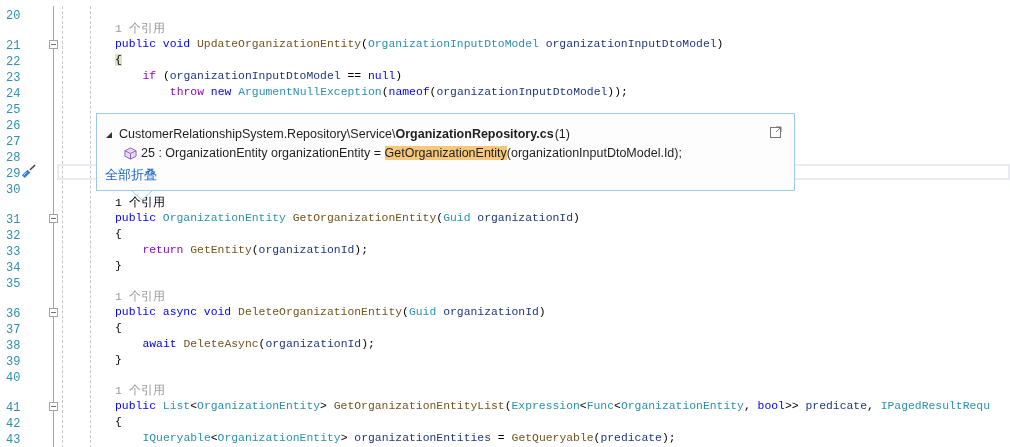 This screenshot has height=447, width=1010. What do you see at coordinates (776, 132) in the screenshot?
I see `pop-out-icon` at bounding box center [776, 132].